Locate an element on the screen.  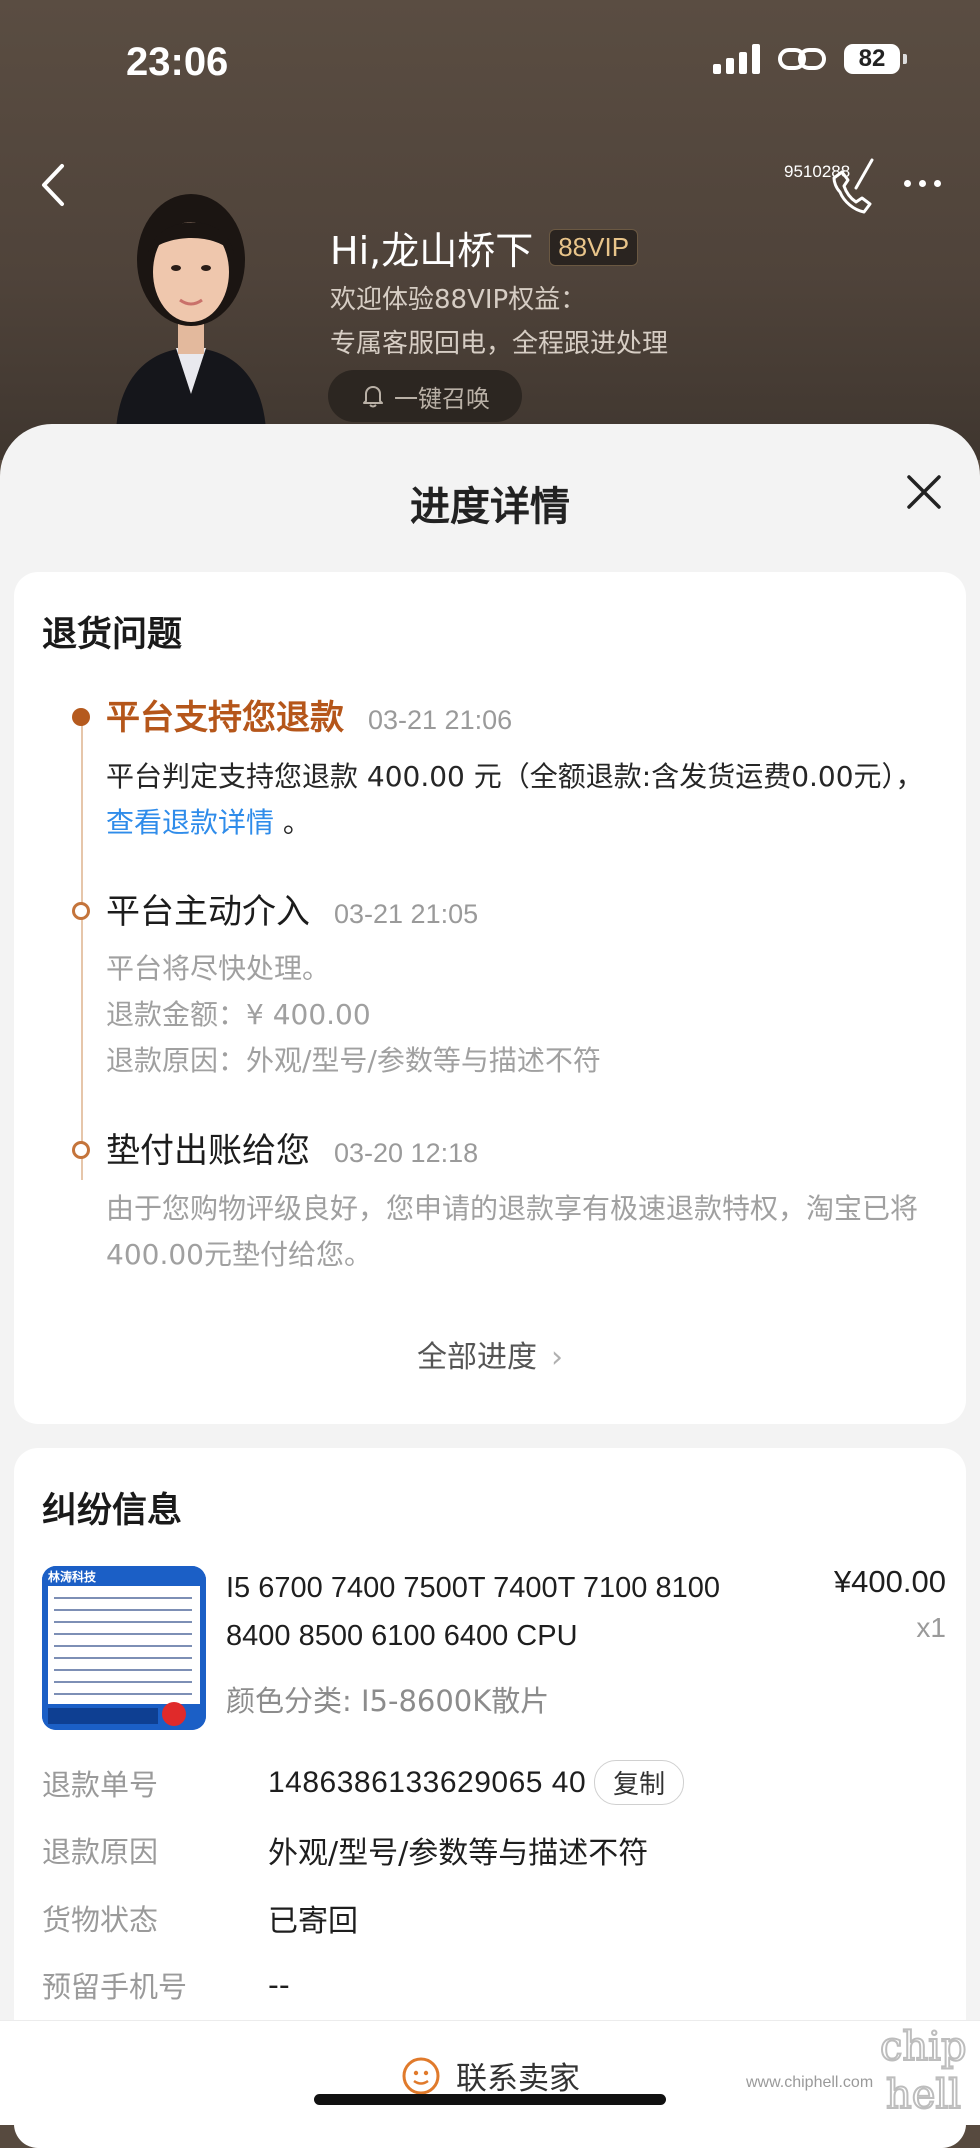
phone-callback-icon is located at coordinates (858, 184).